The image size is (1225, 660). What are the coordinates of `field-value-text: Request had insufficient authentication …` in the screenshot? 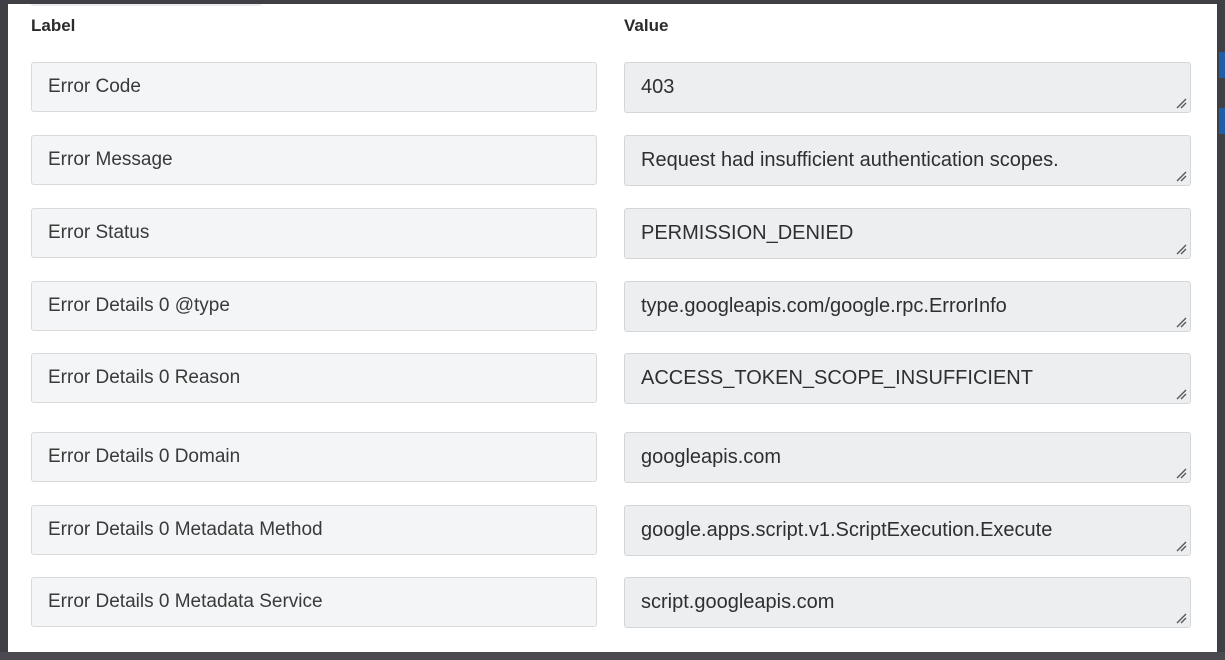 It's located at (850, 160).